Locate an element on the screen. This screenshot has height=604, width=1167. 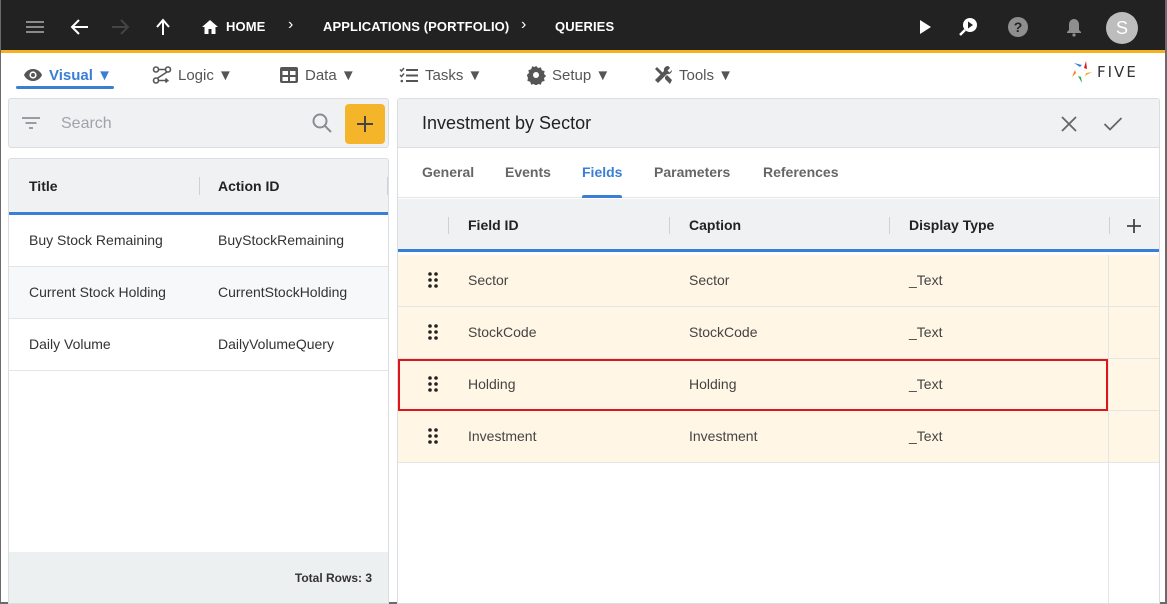
add-query-button is located at coordinates (365, 124).